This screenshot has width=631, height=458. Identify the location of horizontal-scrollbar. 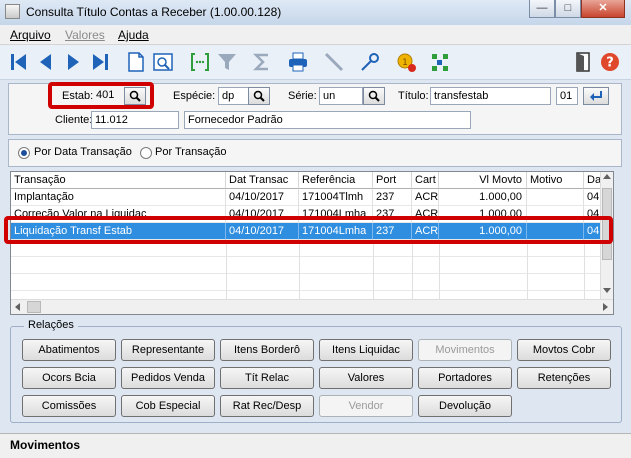
(312, 306).